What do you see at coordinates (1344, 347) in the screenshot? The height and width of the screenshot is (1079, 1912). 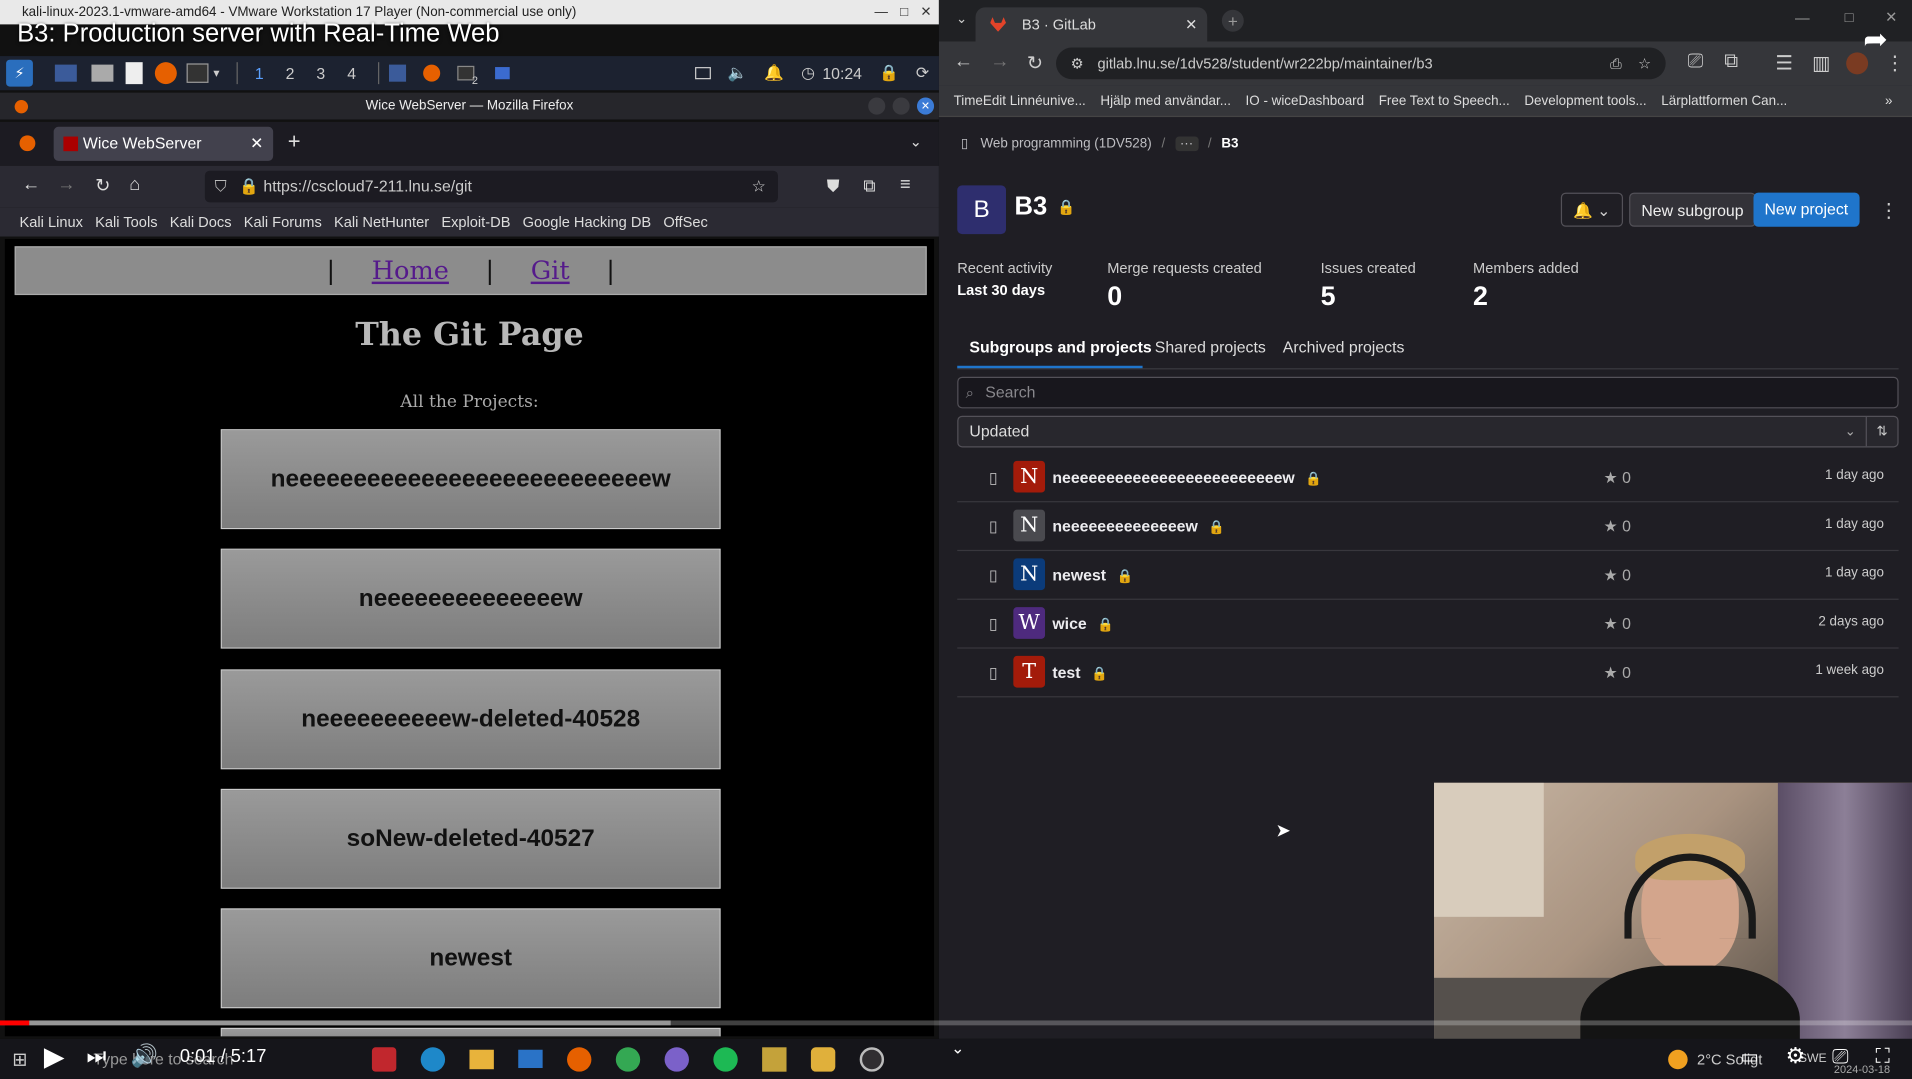 I see `tab-archived-projects: Archived projects` at bounding box center [1344, 347].